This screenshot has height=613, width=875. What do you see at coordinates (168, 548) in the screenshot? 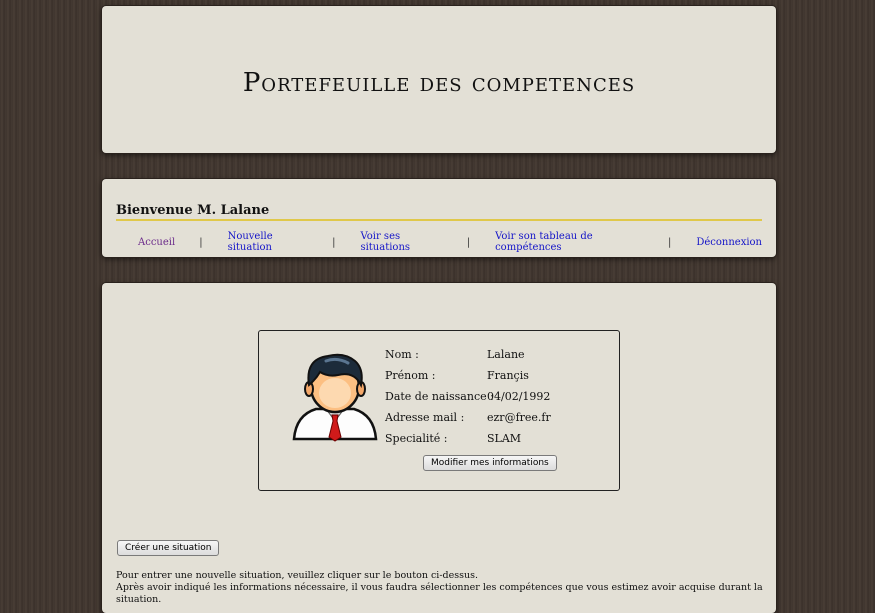
I see `create-situation-button: Créer une situation` at bounding box center [168, 548].